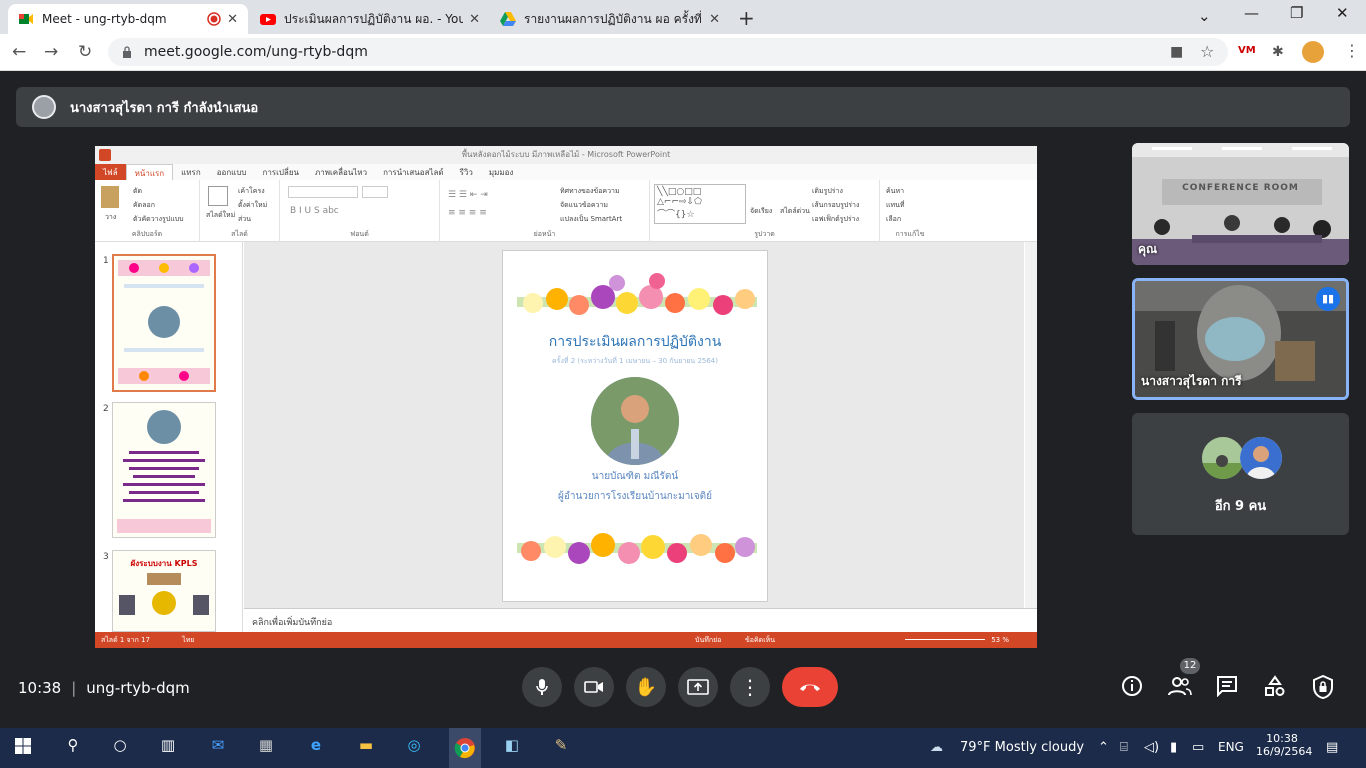 This screenshot has height=768, width=1366. I want to click on present-button, so click(698, 687).